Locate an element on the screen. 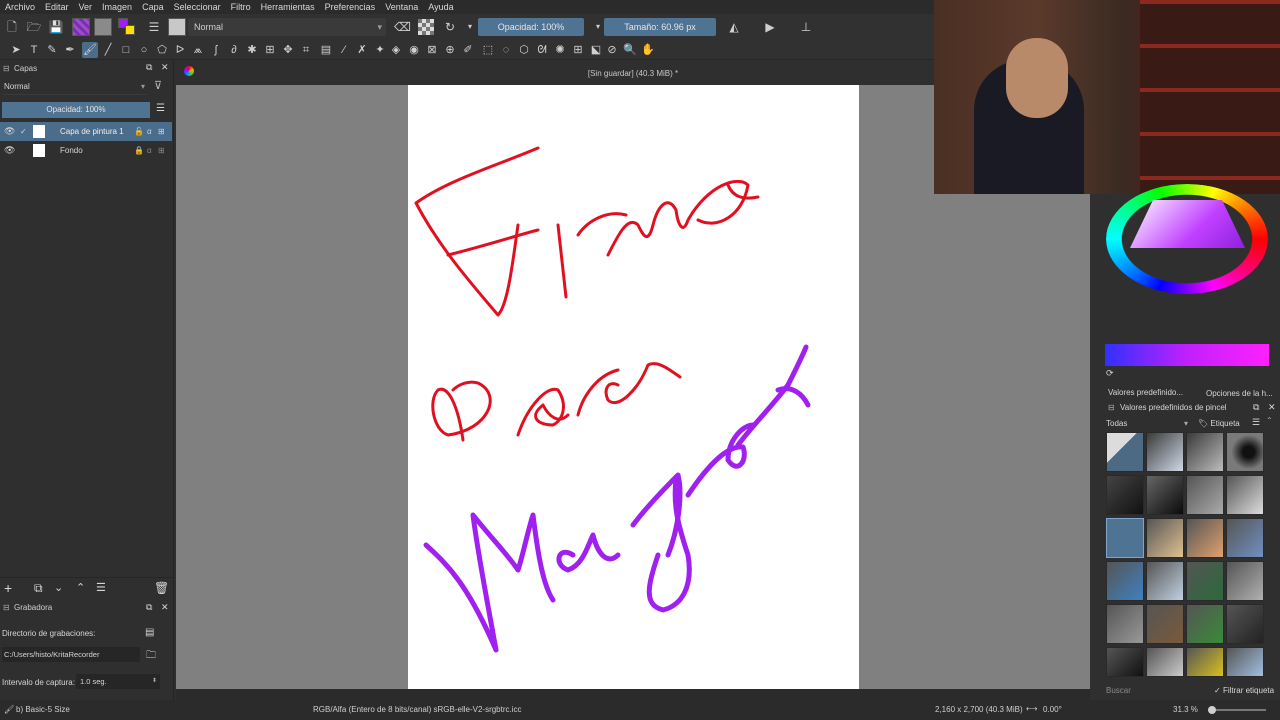 The height and width of the screenshot is (720, 1280). ellipse-tool-icon: ○ is located at coordinates (144, 50).